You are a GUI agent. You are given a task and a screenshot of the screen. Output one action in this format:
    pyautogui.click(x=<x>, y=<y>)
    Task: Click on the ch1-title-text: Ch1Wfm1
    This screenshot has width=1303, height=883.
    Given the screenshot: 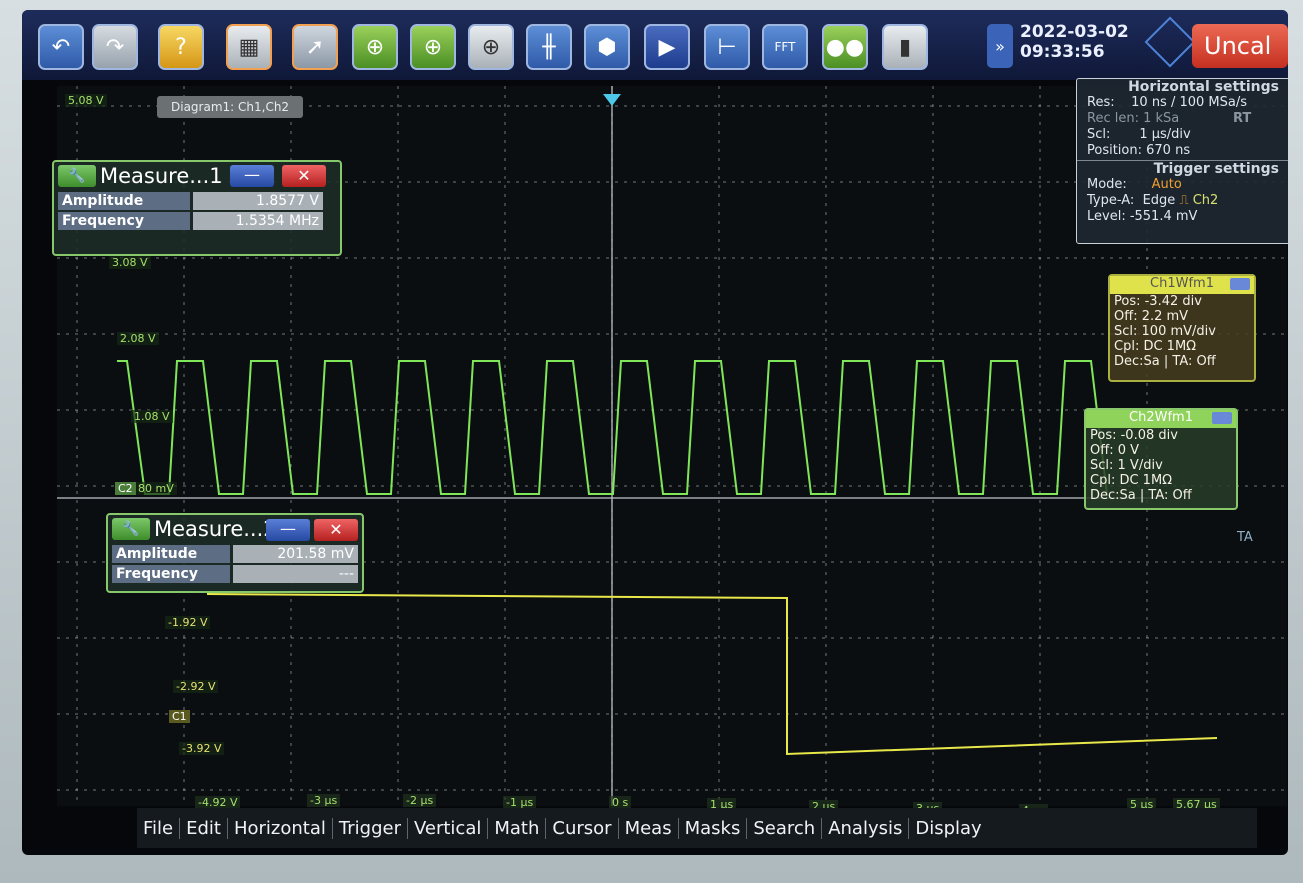 What is the action you would take?
    pyautogui.click(x=1182, y=283)
    